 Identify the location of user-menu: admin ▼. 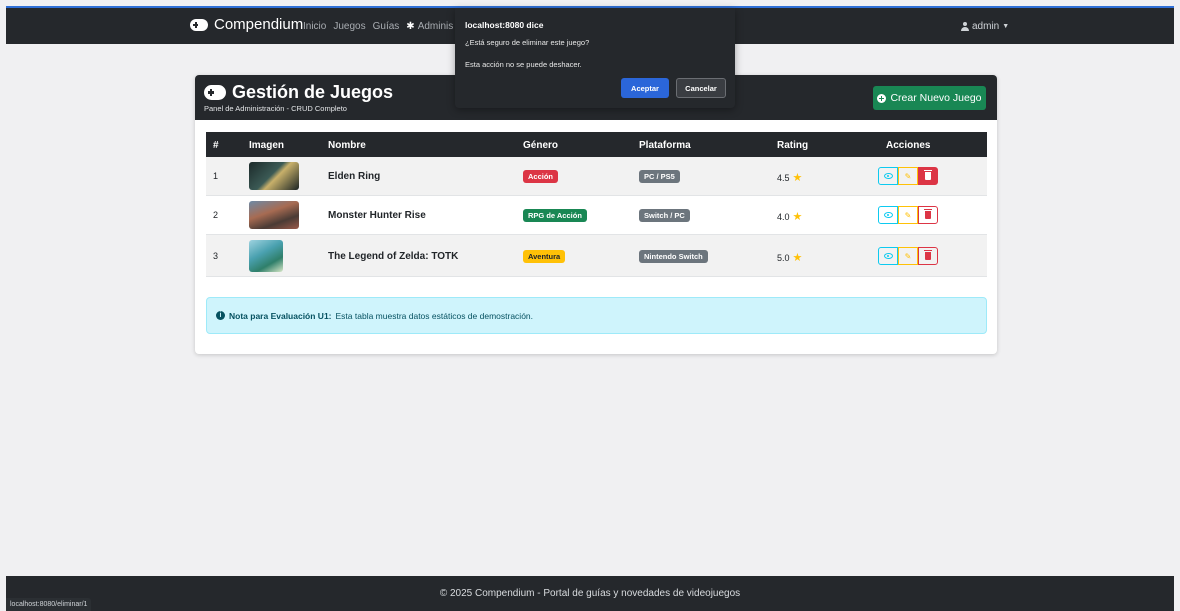
(985, 26).